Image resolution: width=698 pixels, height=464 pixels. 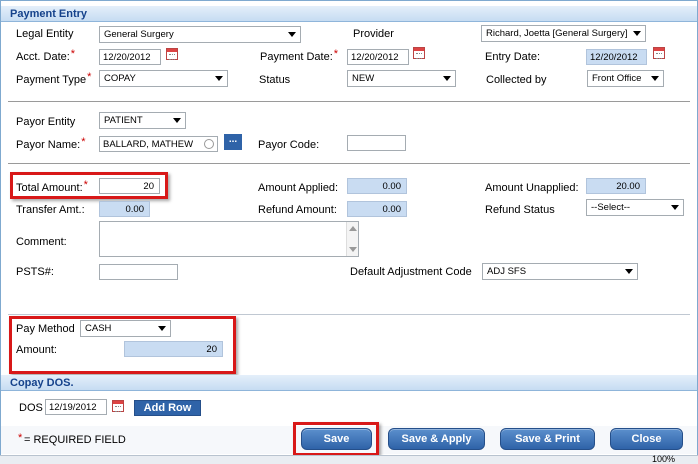 I want to click on copay-dos-header: Copay DOS., so click(x=349, y=383).